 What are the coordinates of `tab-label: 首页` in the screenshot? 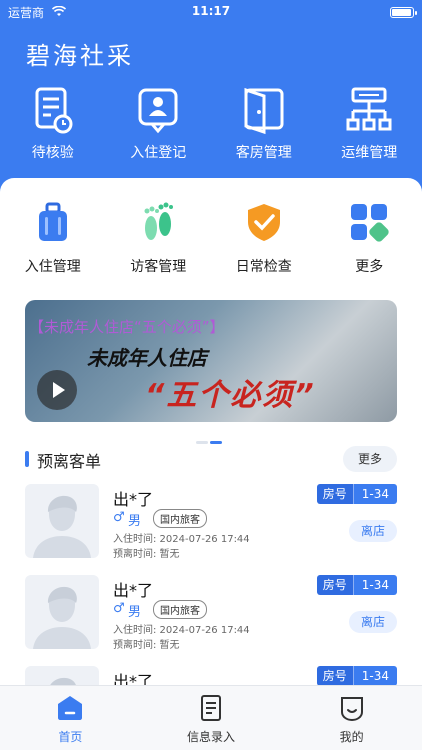 It's located at (70, 737).